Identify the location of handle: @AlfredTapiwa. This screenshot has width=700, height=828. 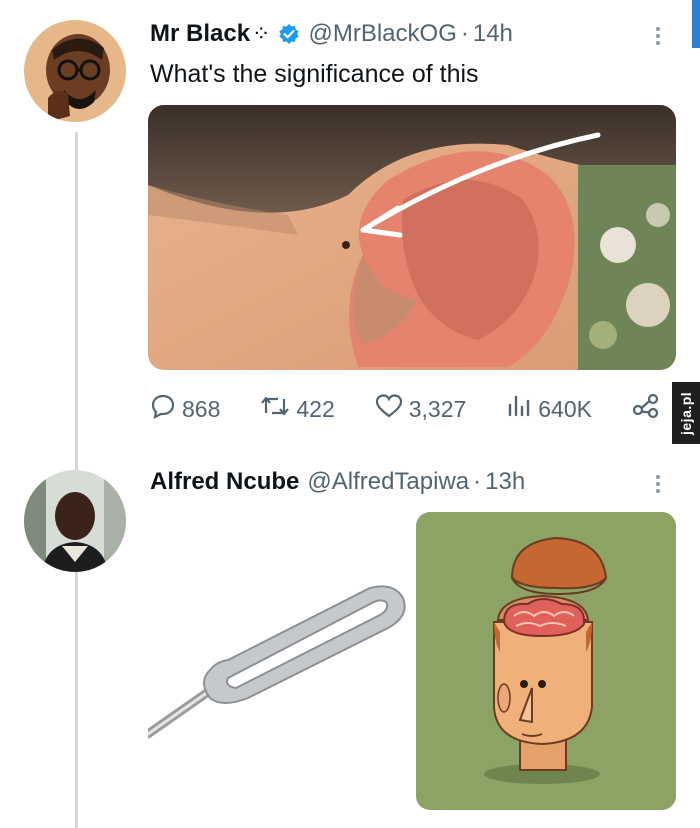
(388, 482).